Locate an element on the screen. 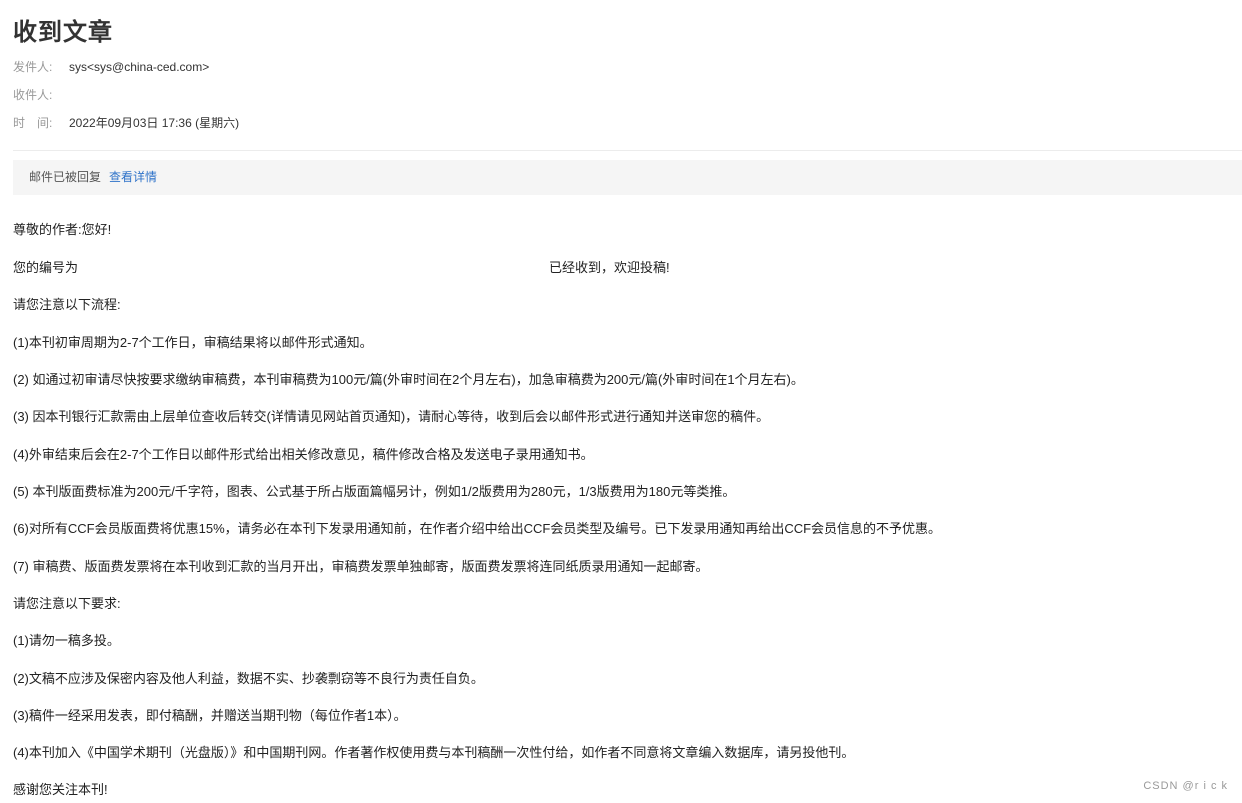  requirement-item: (2)文稿不应涉及保密内容及他人利益，数据不实、抄袭剽窃等不良行为责任自负。 is located at coordinates (248, 678).